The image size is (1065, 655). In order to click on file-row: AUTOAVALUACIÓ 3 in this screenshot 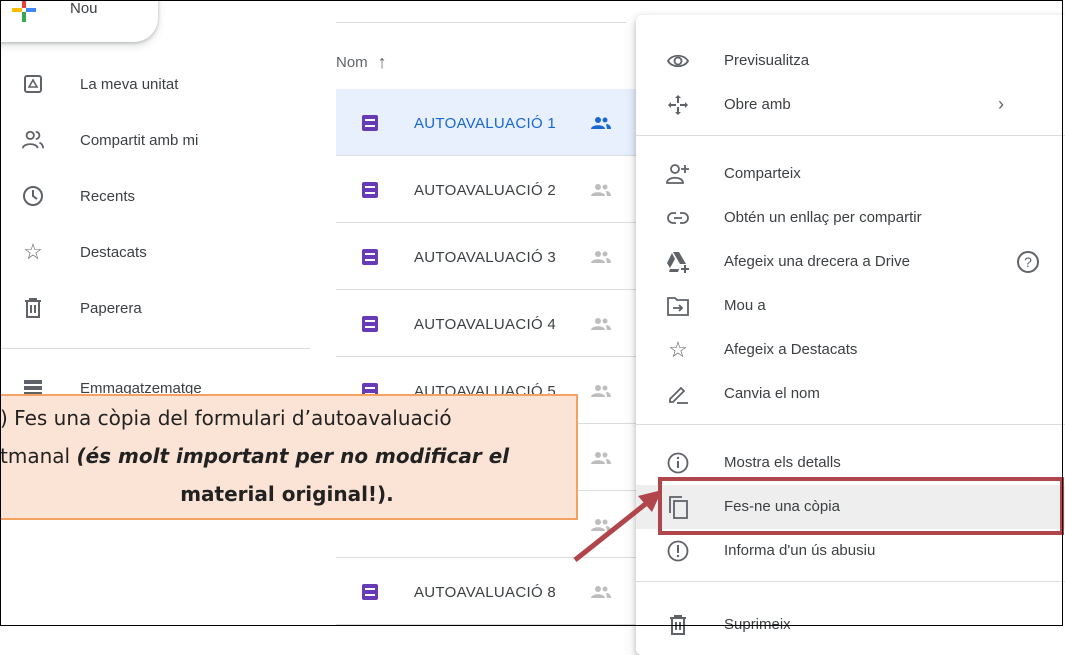, I will do `click(486, 256)`.